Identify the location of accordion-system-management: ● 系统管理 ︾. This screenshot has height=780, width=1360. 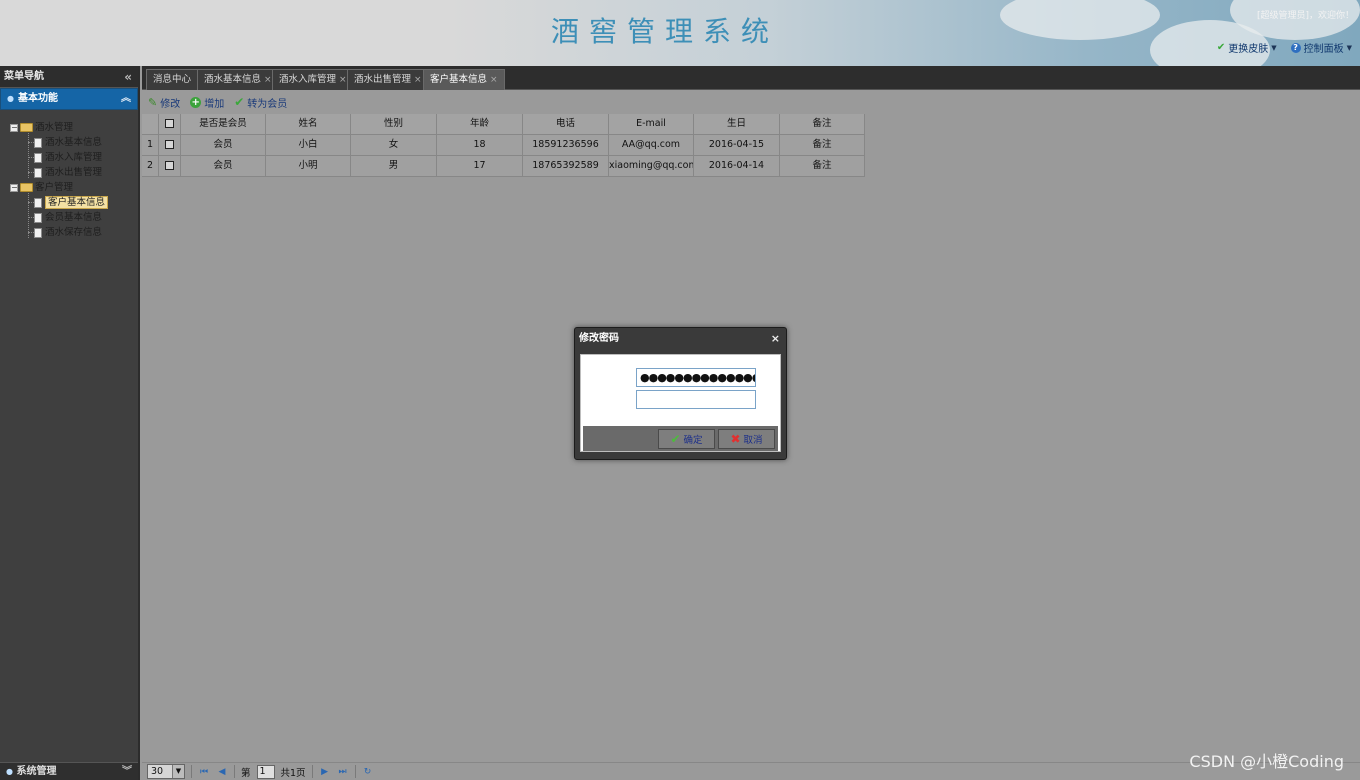
(69, 771).